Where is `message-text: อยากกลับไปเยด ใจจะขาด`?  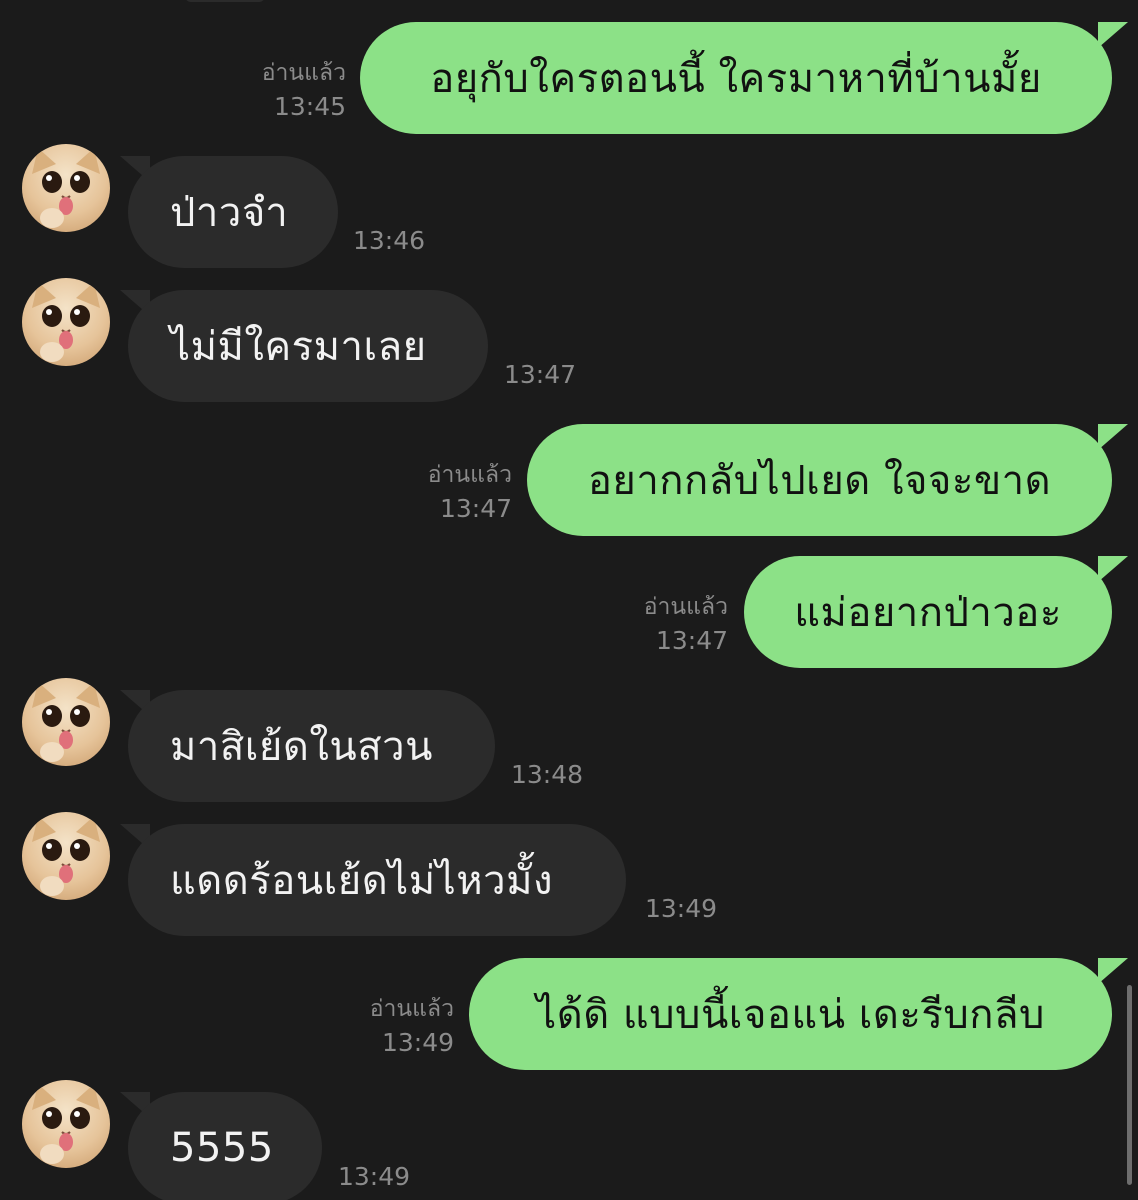 message-text: อยากกลับไปเยด ใจจะขาด is located at coordinates (819, 481).